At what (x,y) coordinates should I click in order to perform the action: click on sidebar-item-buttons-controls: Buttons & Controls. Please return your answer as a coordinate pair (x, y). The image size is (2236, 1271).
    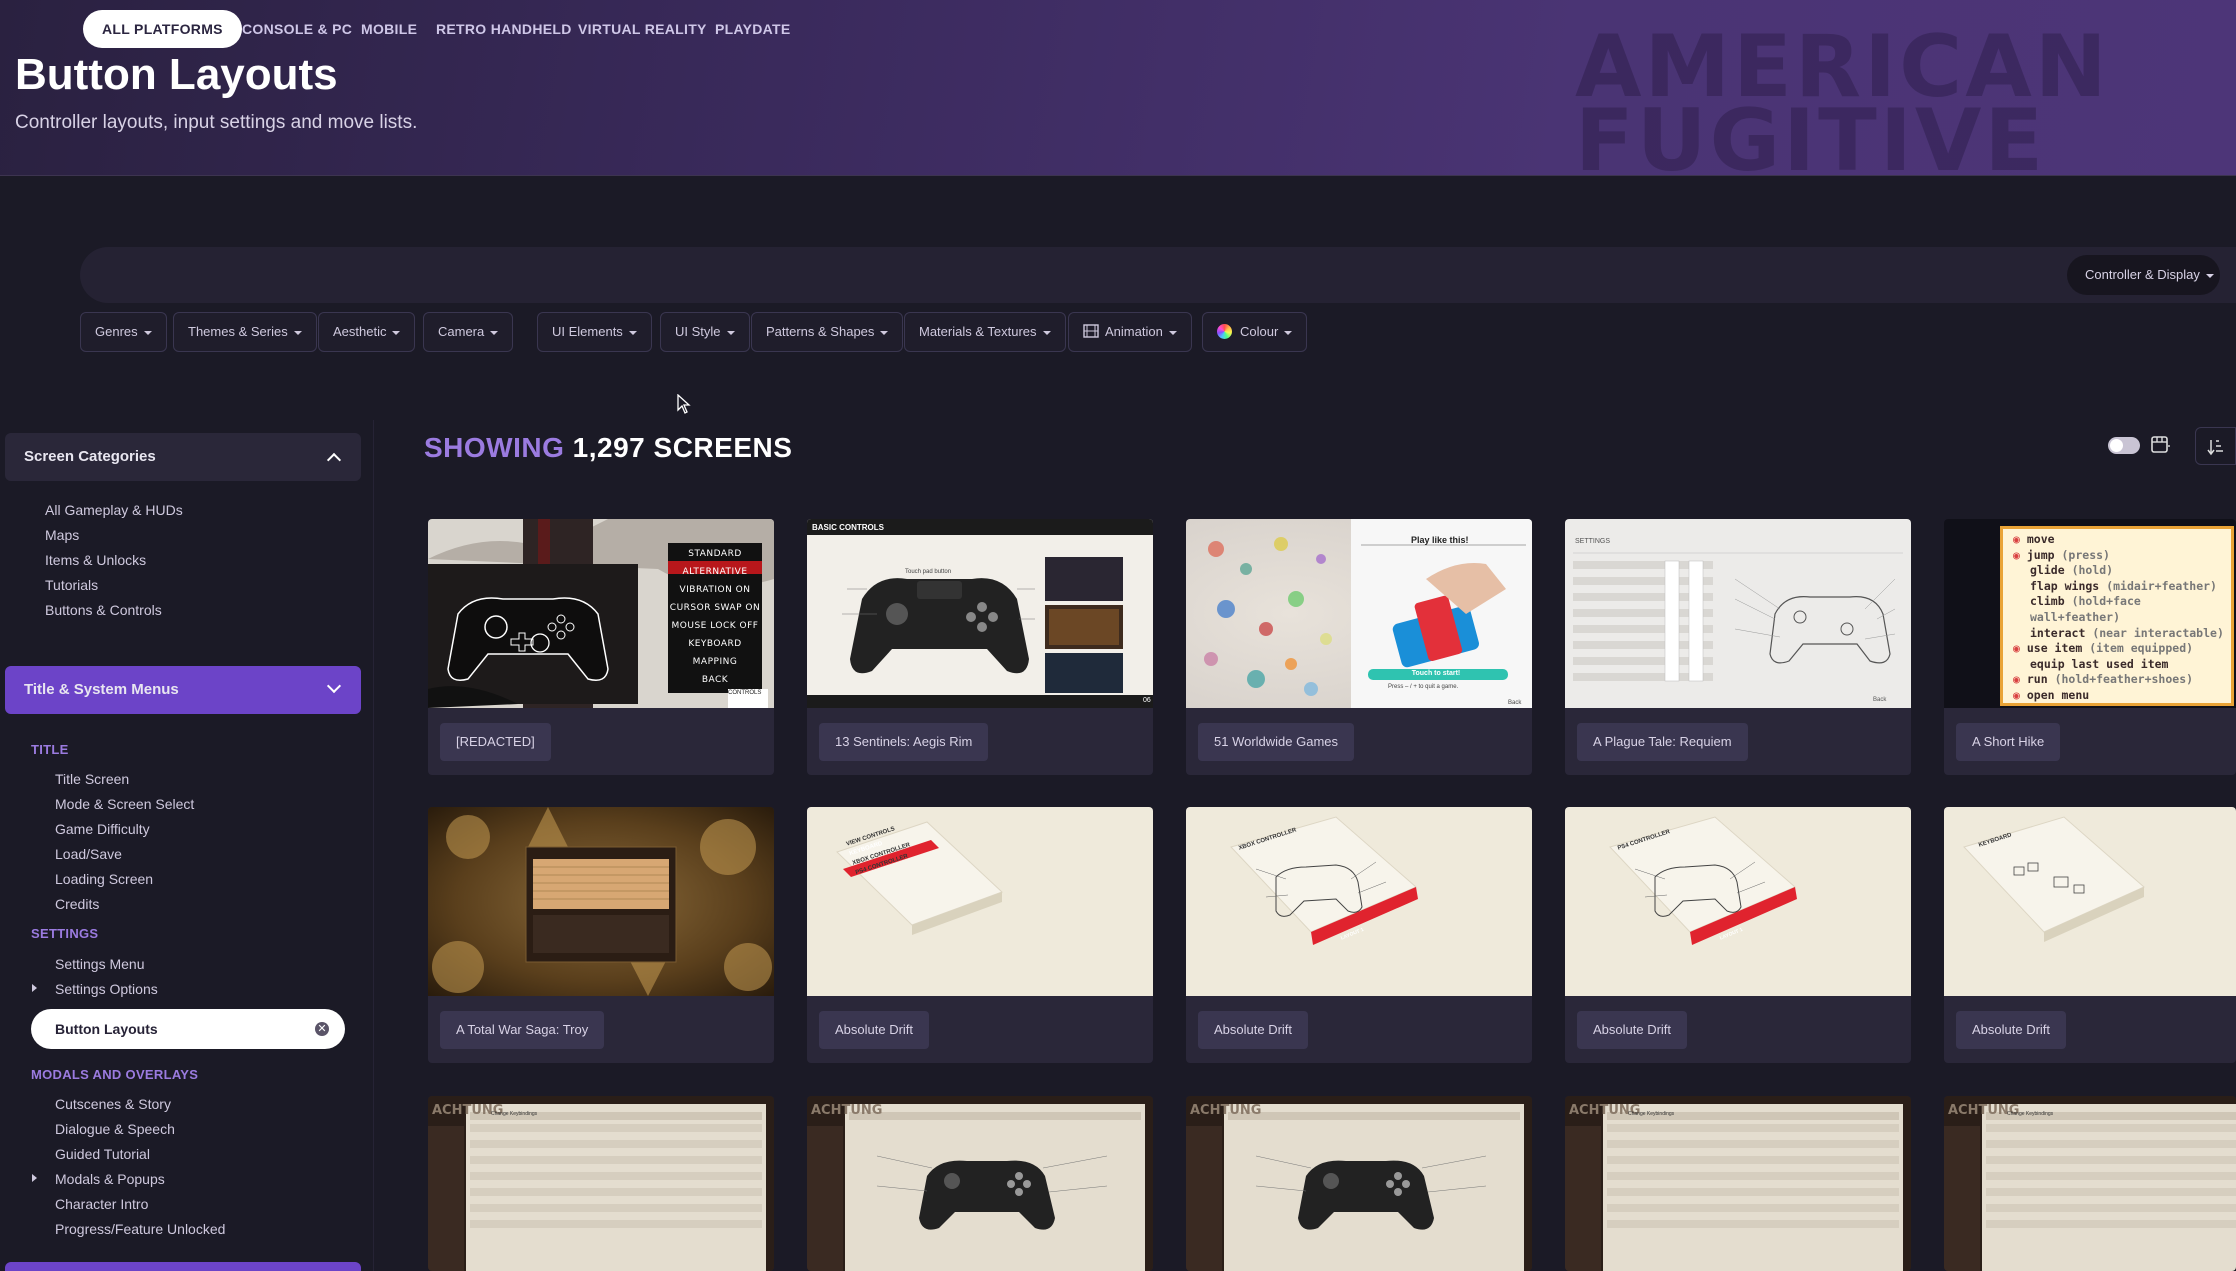
    Looking at the image, I should click on (103, 610).